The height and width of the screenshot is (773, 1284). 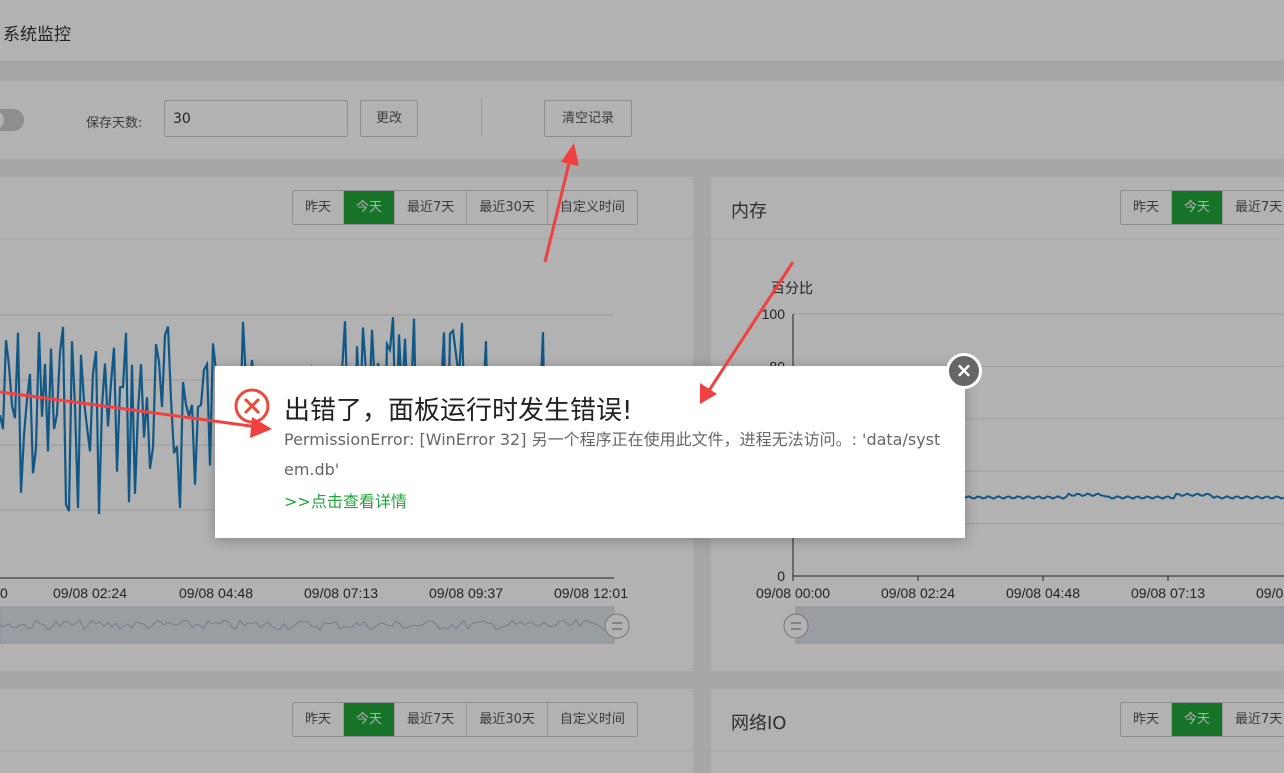 What do you see at coordinates (964, 371) in the screenshot?
I see `close-icon: ×` at bounding box center [964, 371].